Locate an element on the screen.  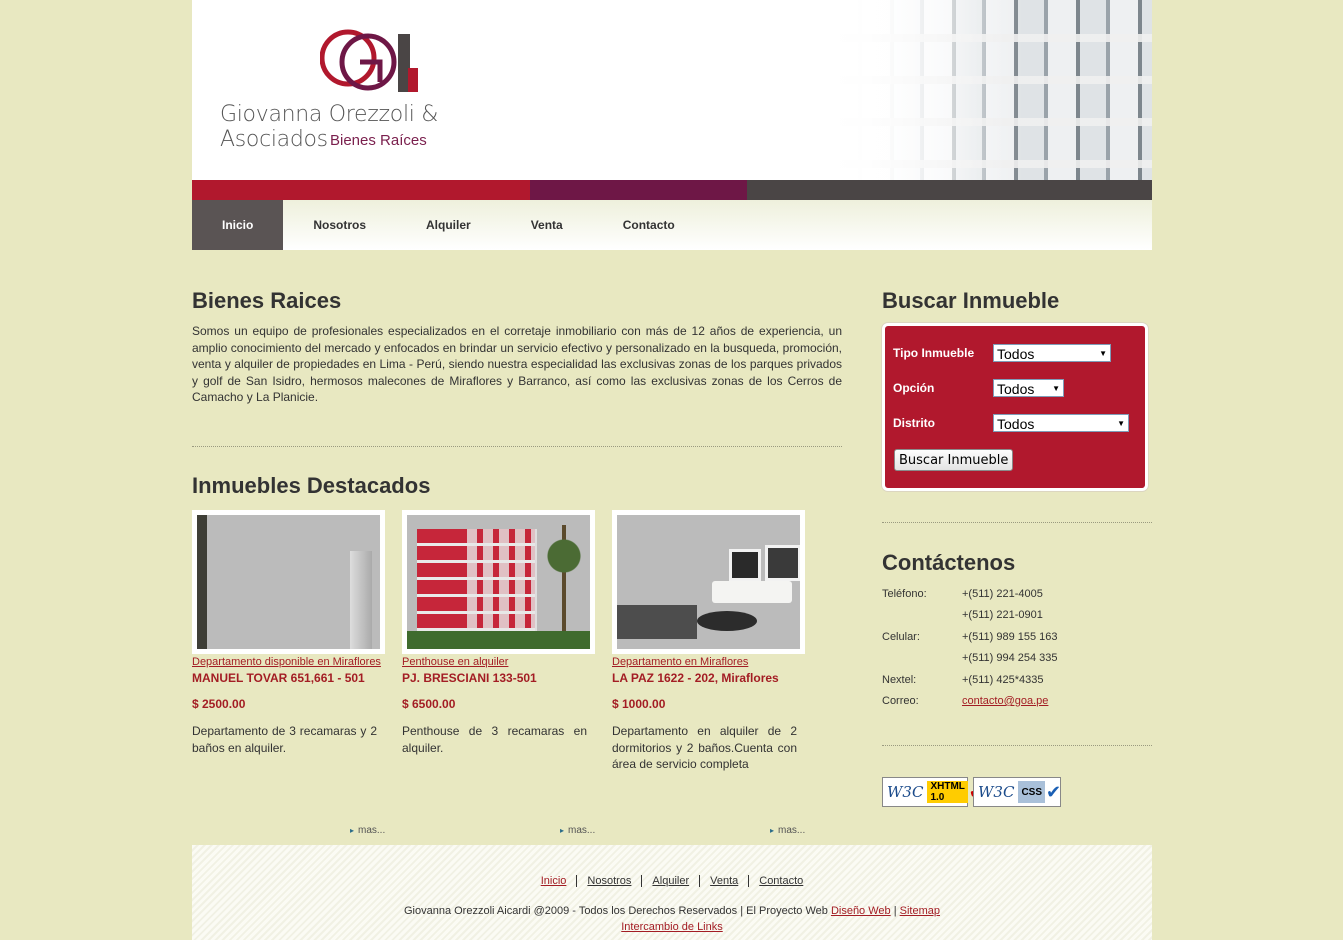
contact-row: Correo: contacto@goa.pe is located at coordinates (965, 701).